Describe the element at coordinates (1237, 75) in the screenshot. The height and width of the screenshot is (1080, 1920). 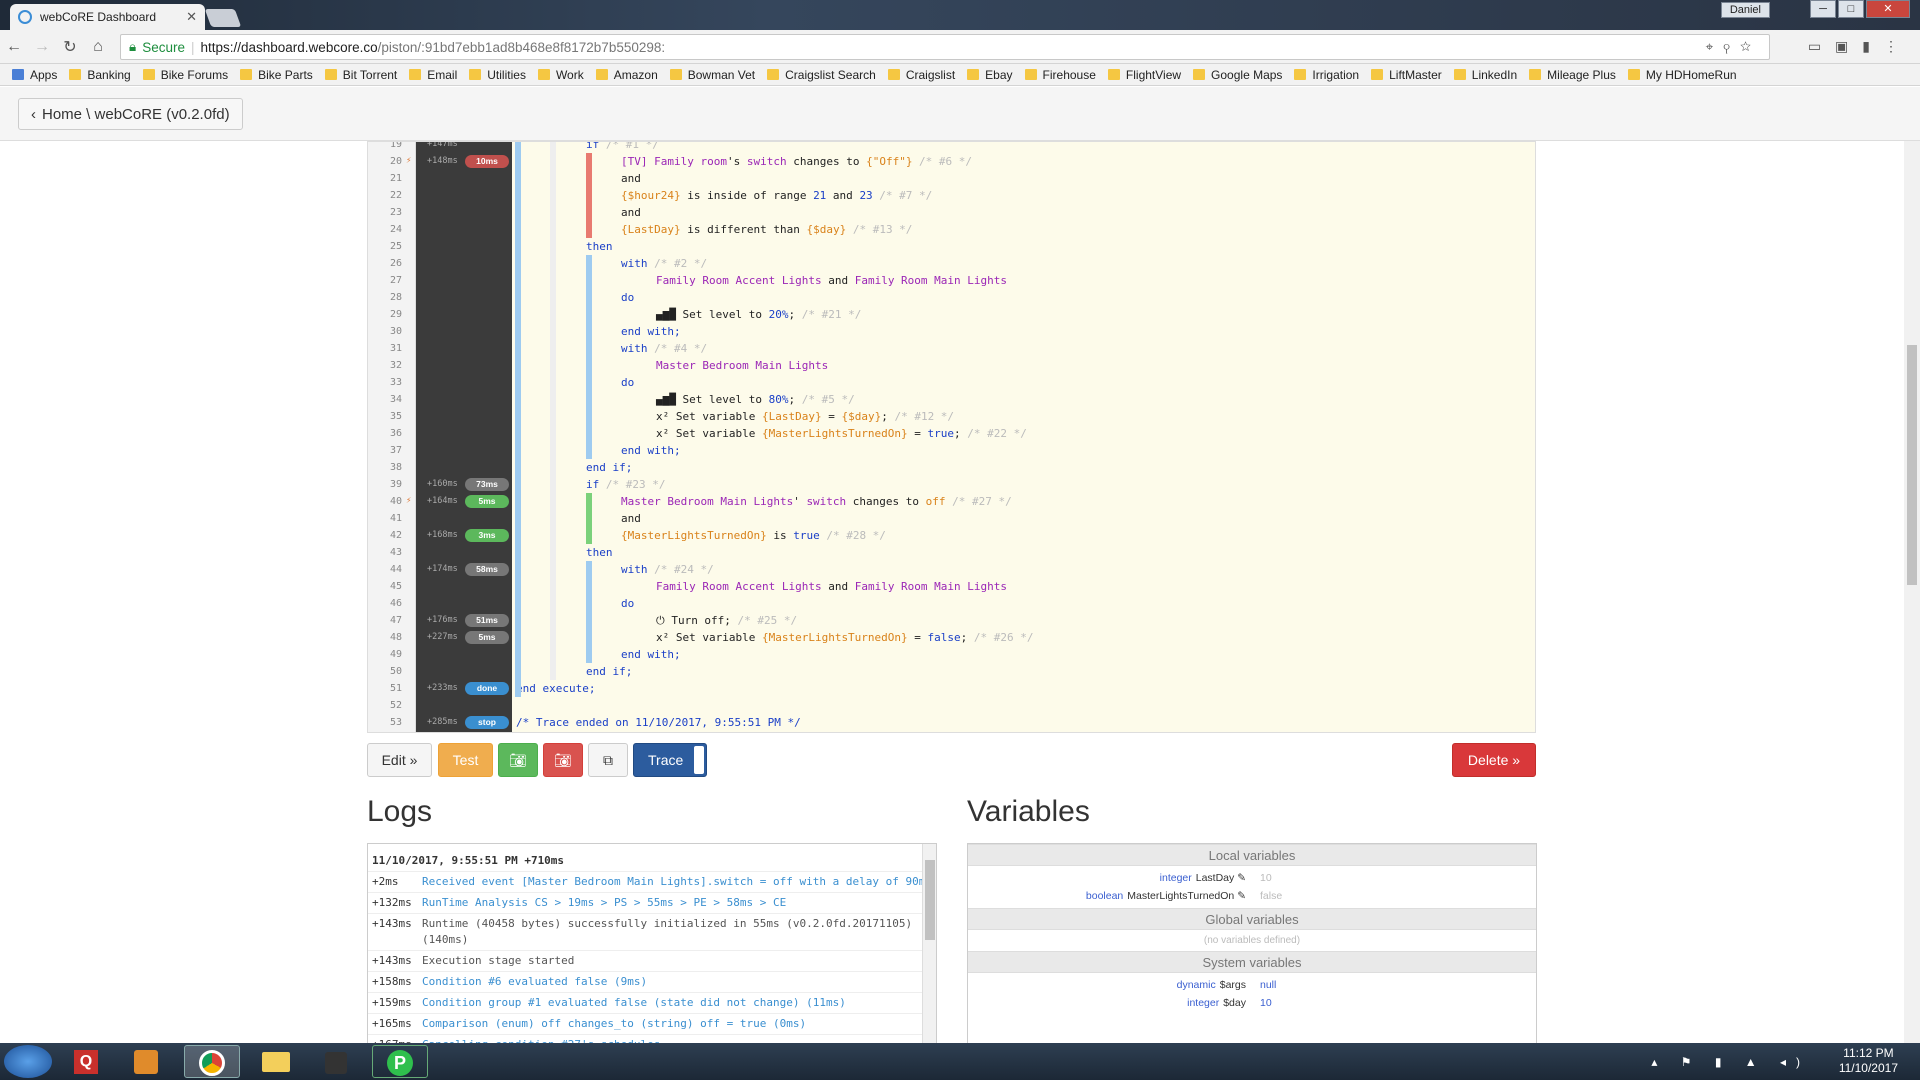
I see `bookmark-item: Google Maps` at that location.